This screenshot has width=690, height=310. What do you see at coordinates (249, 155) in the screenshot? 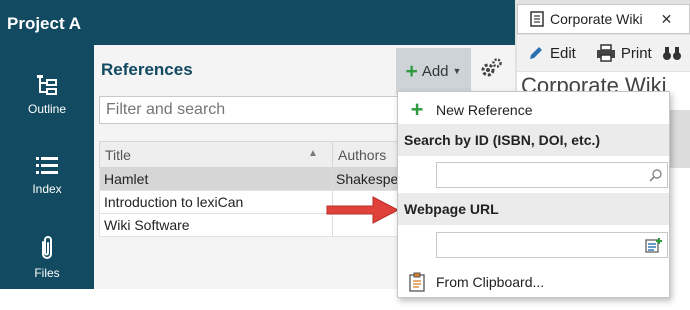
I see `table-header: Title ▲ Authors` at bounding box center [249, 155].